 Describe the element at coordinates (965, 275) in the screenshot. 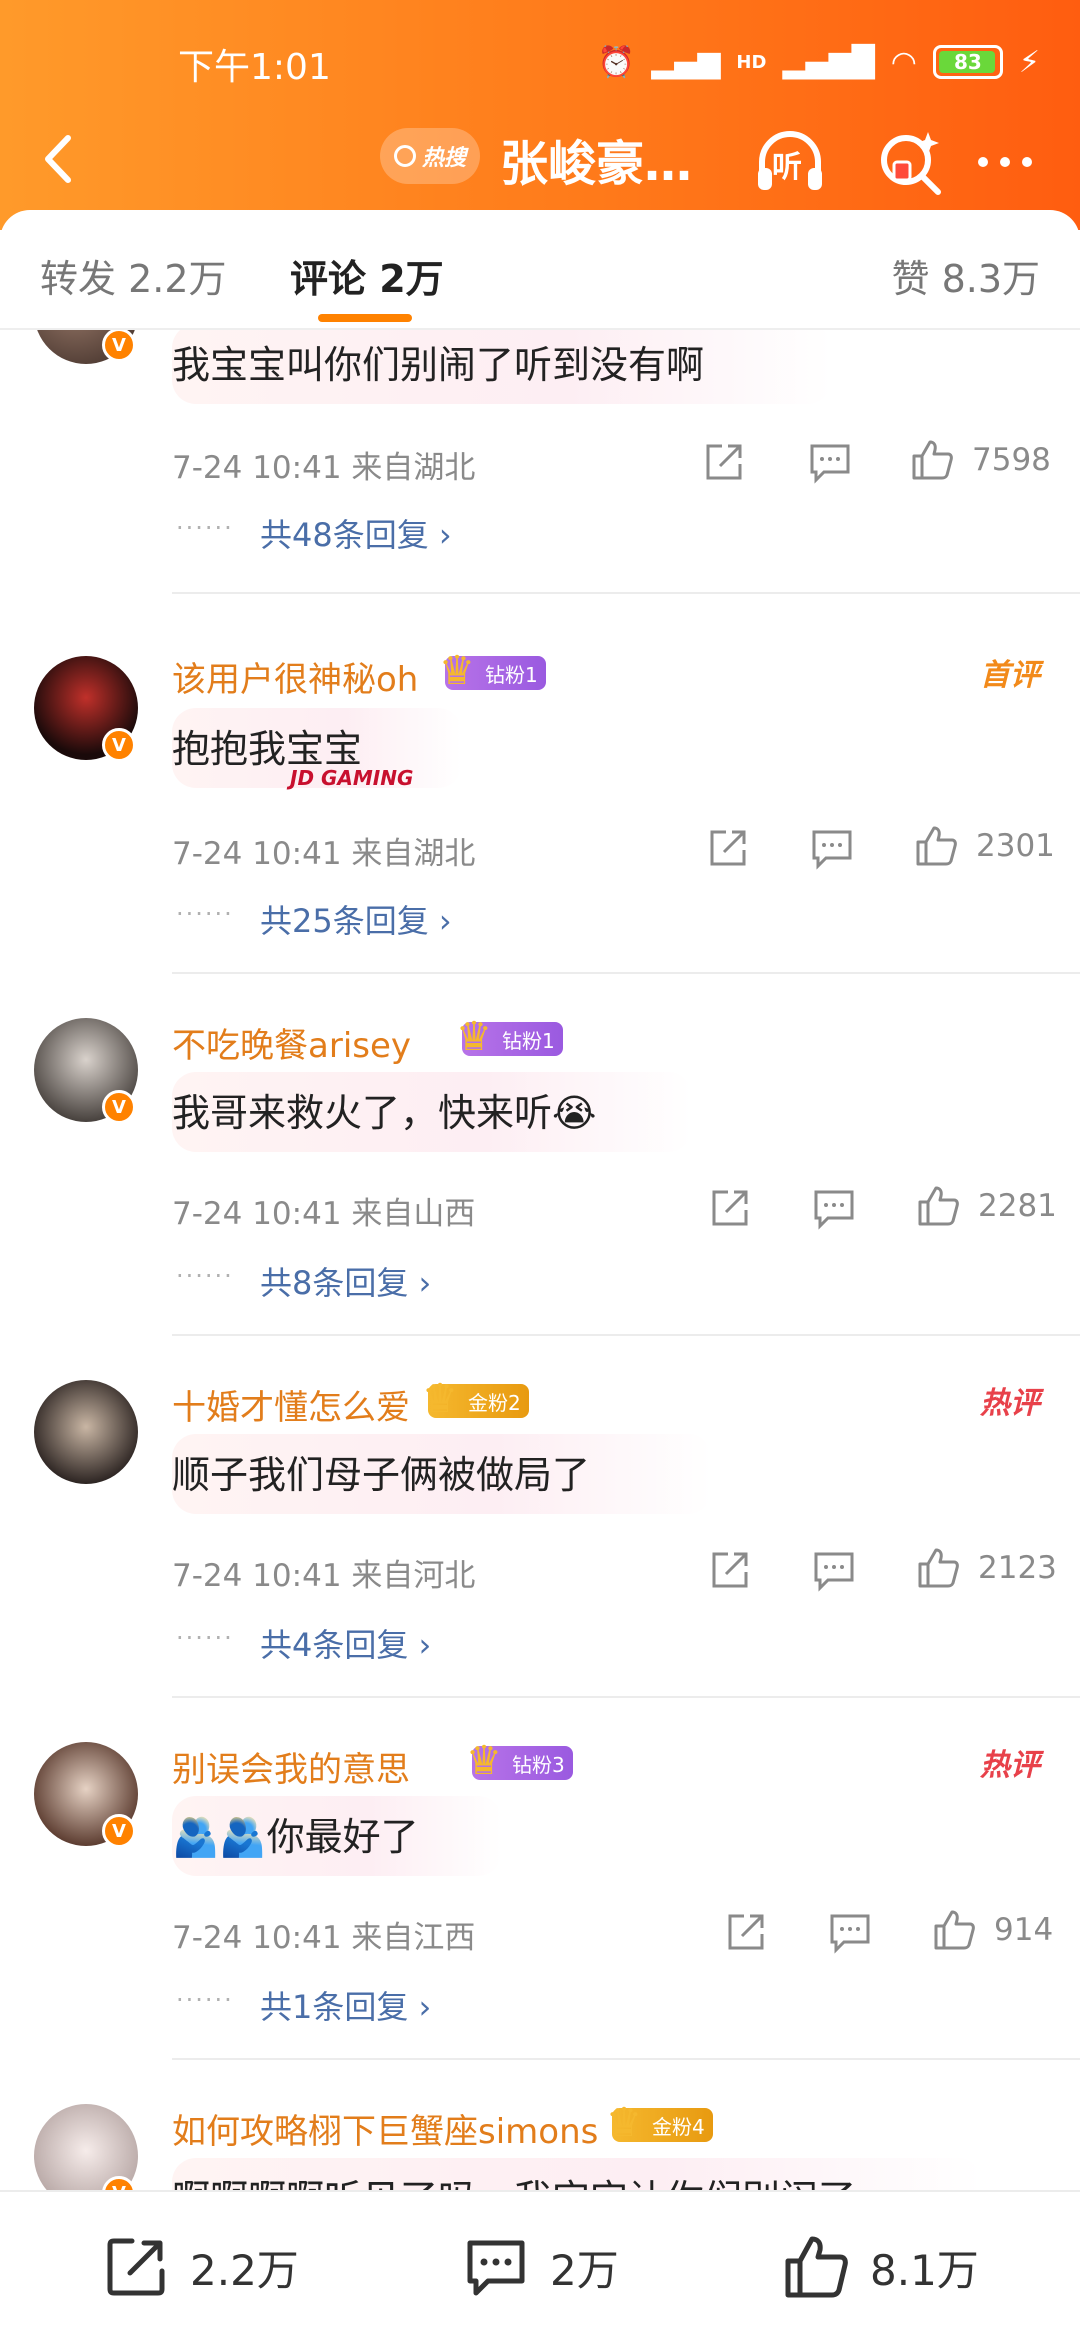

I see `tab-likes: 赞 8.3万` at that location.